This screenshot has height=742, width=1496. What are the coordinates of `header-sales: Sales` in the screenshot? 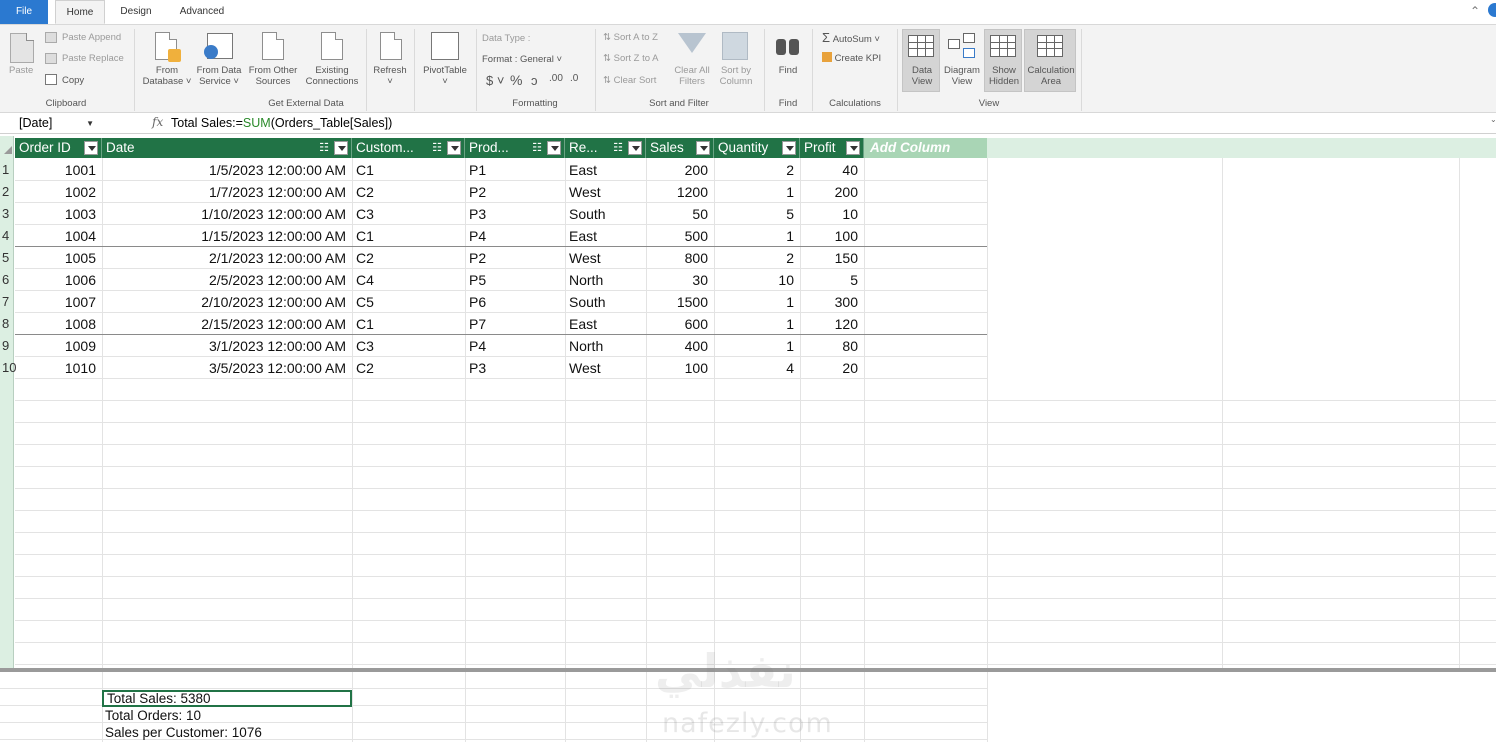 It's located at (680, 148).